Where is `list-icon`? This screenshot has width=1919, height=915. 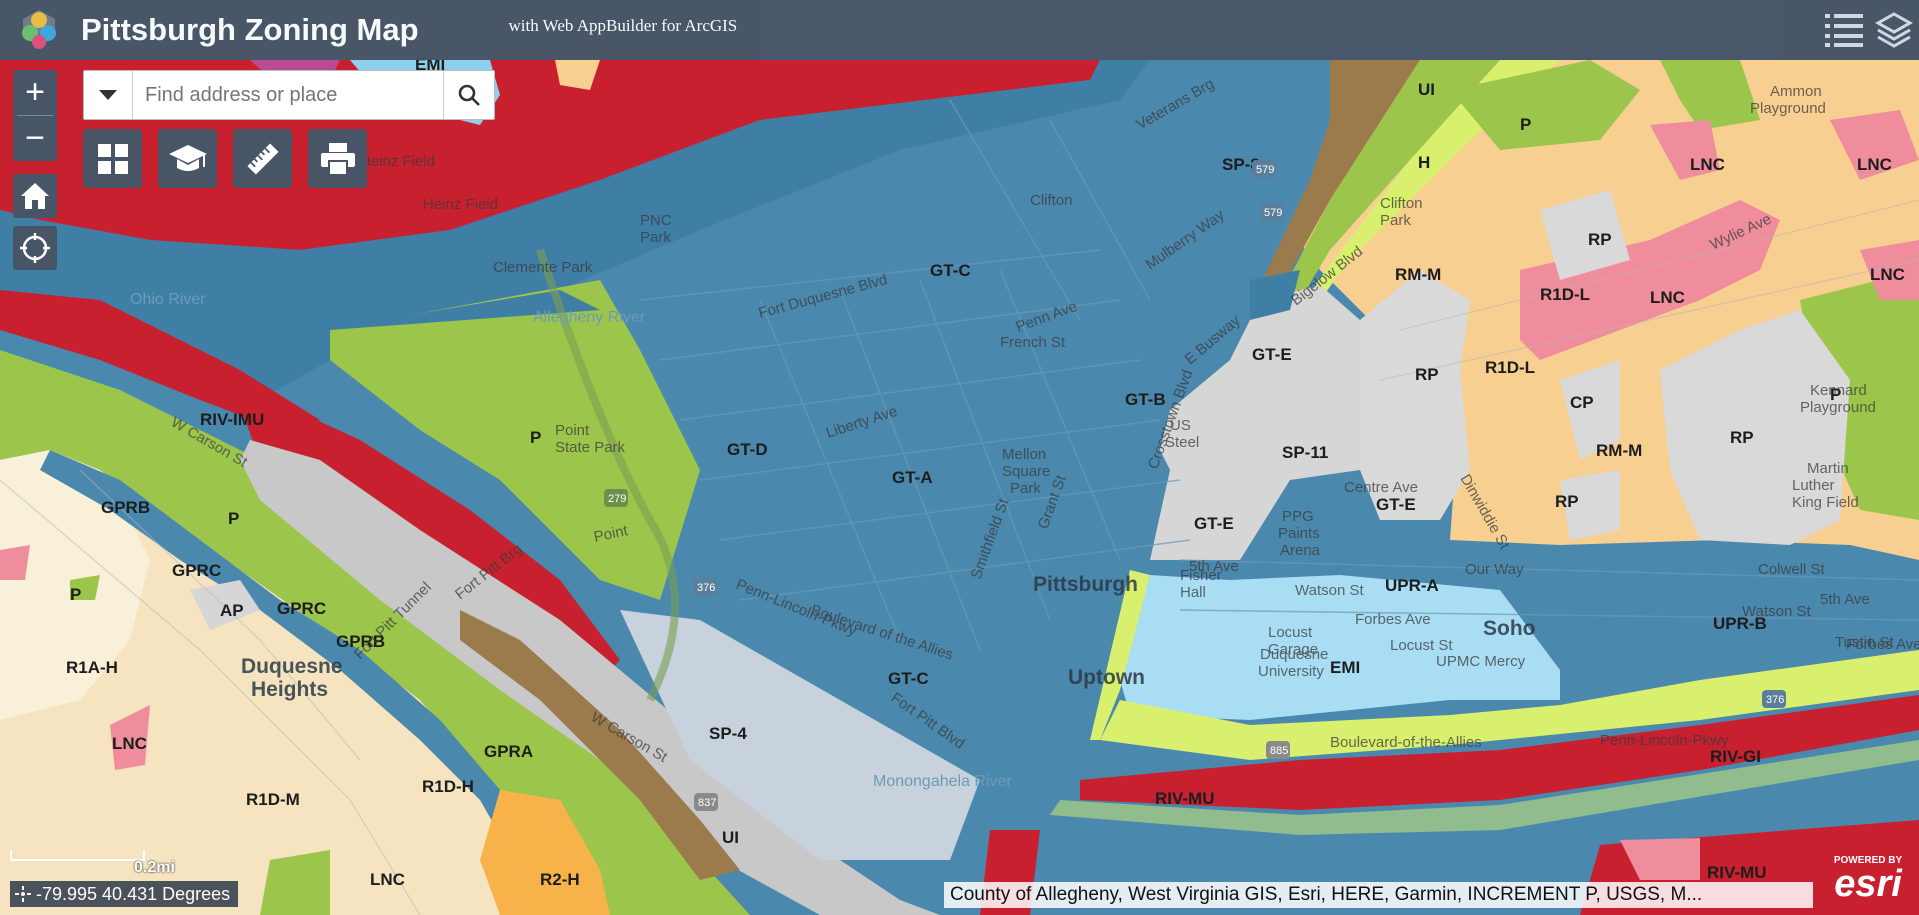 list-icon is located at coordinates (1844, 30).